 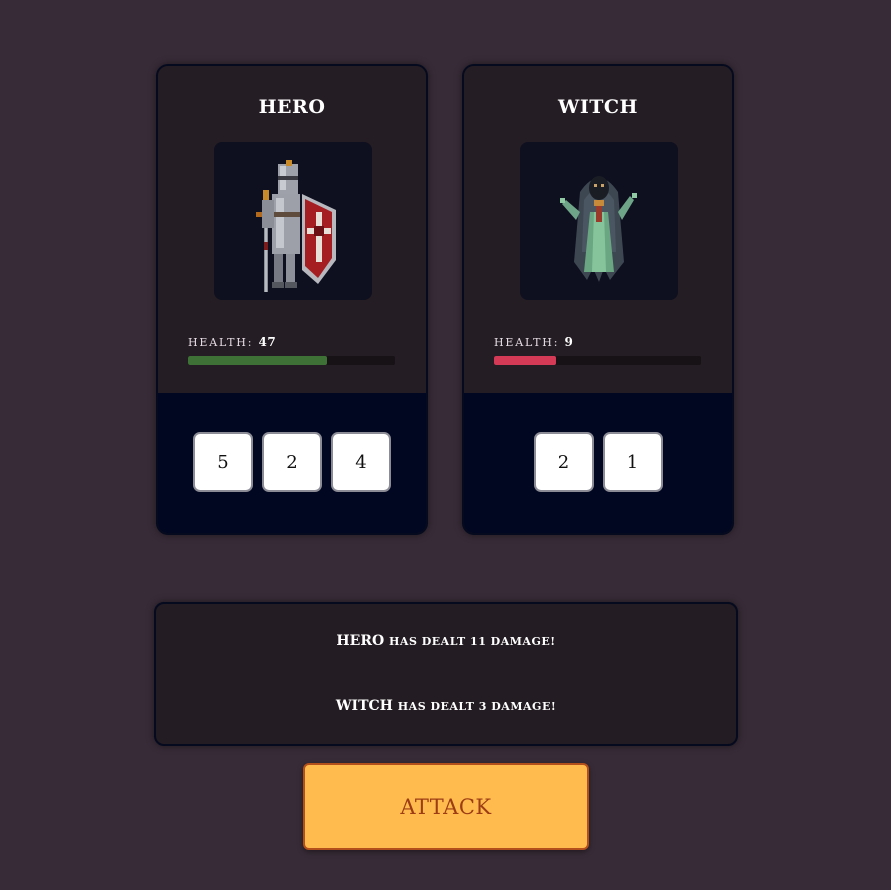 What do you see at coordinates (292, 107) in the screenshot?
I see `hero-name: HERO` at bounding box center [292, 107].